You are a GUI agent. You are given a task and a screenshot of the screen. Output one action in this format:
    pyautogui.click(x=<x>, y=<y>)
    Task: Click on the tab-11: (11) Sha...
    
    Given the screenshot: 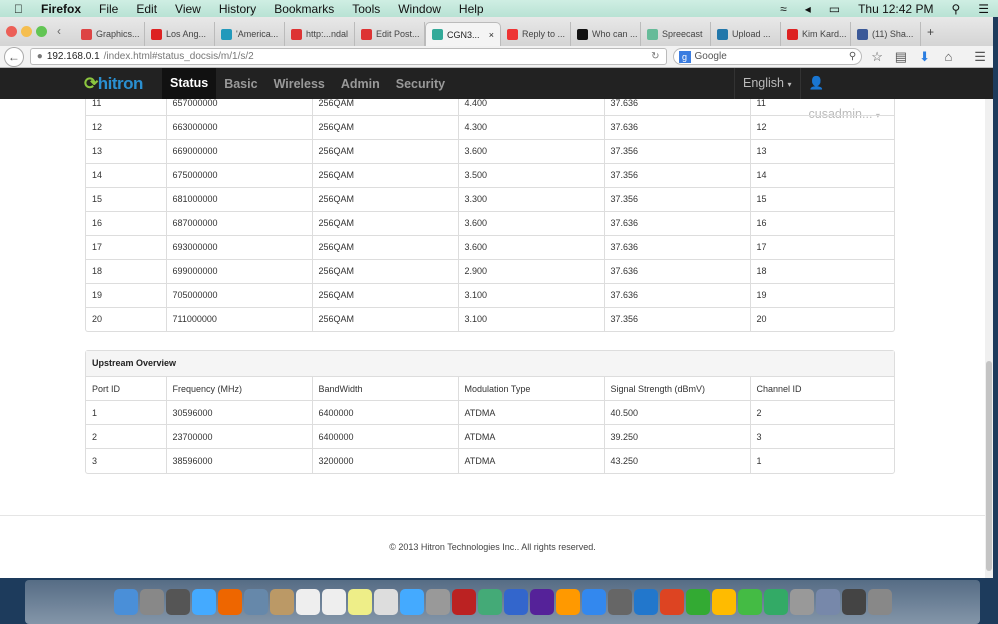 What is the action you would take?
    pyautogui.click(x=886, y=34)
    